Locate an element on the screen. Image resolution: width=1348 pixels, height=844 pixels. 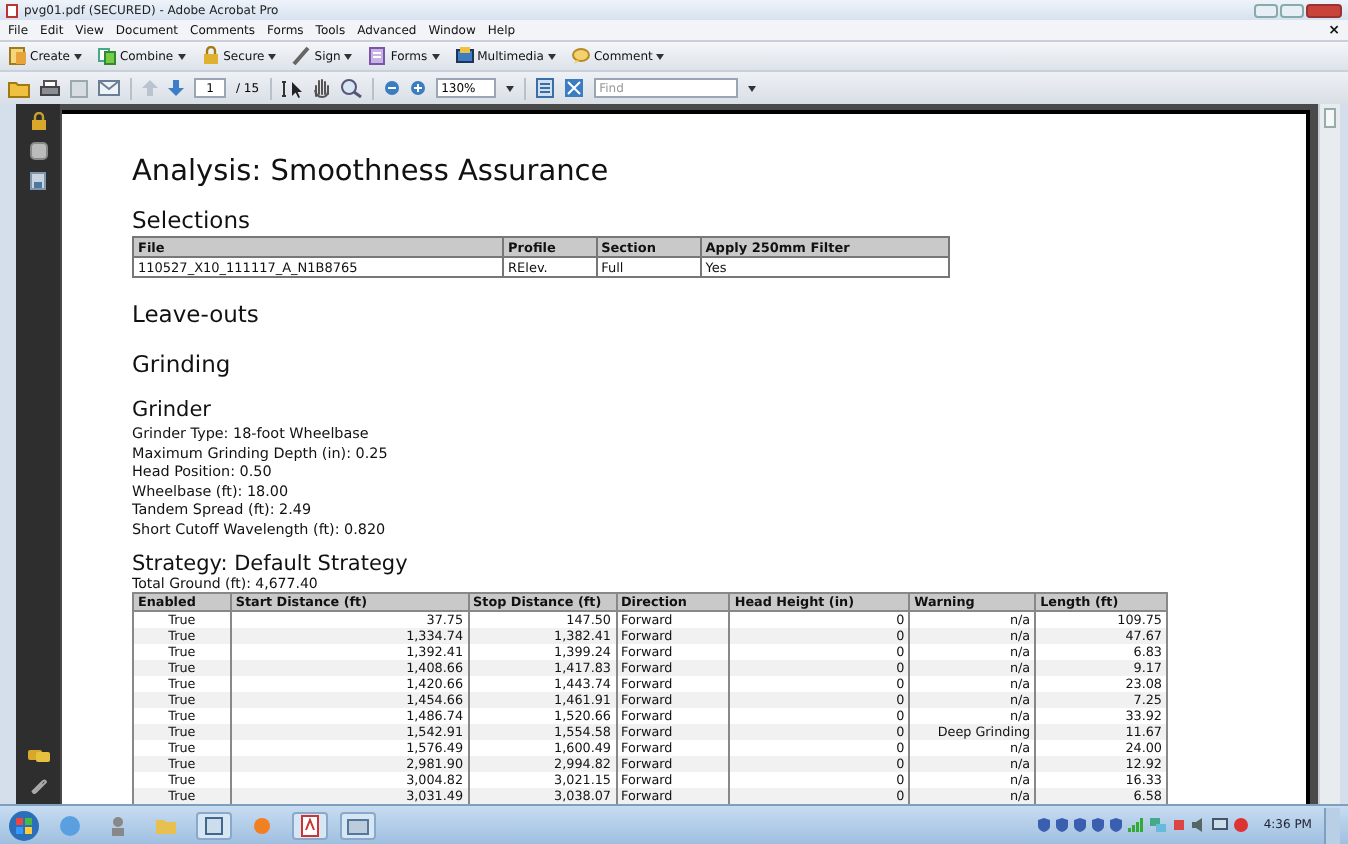
picture-icon is located at coordinates (358, 825).